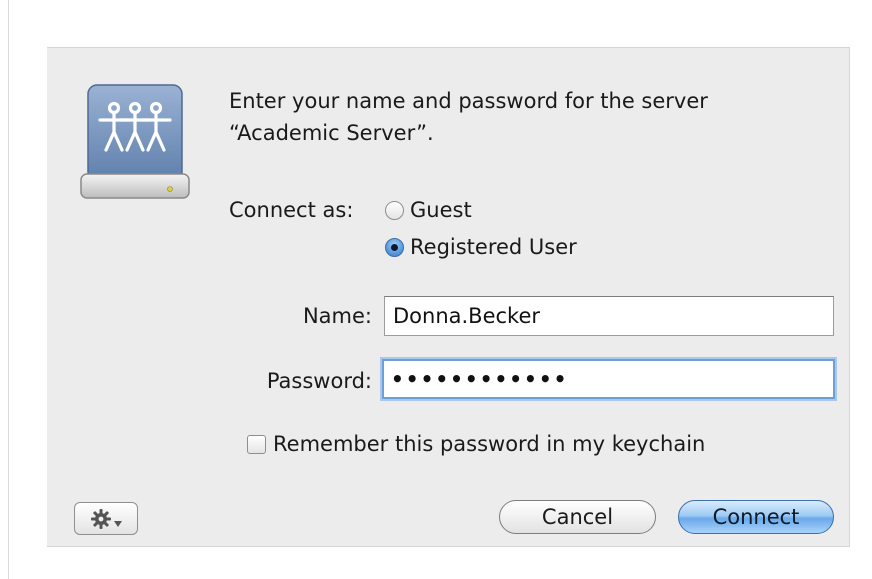 The height and width of the screenshot is (579, 872). What do you see at coordinates (256, 444) in the screenshot?
I see `remember-password-checkbox` at bounding box center [256, 444].